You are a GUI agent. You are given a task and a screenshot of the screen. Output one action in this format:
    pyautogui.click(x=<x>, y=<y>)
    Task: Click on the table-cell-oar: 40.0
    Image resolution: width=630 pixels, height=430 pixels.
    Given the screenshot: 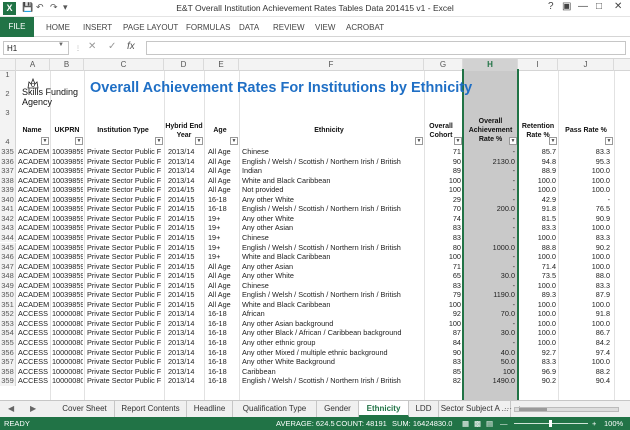 What is the action you would take?
    pyautogui.click(x=489, y=352)
    